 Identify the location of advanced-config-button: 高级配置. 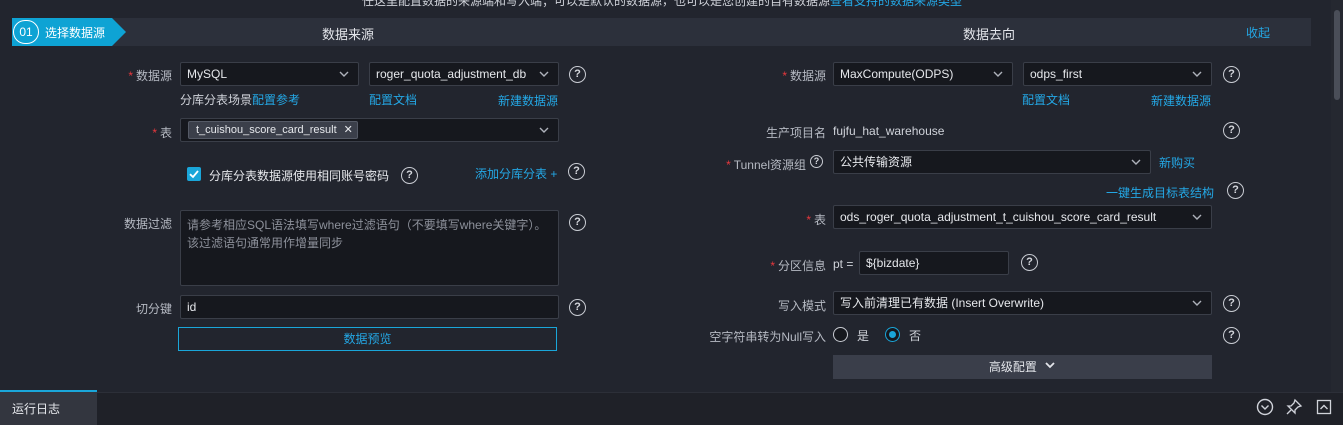
(1022, 367).